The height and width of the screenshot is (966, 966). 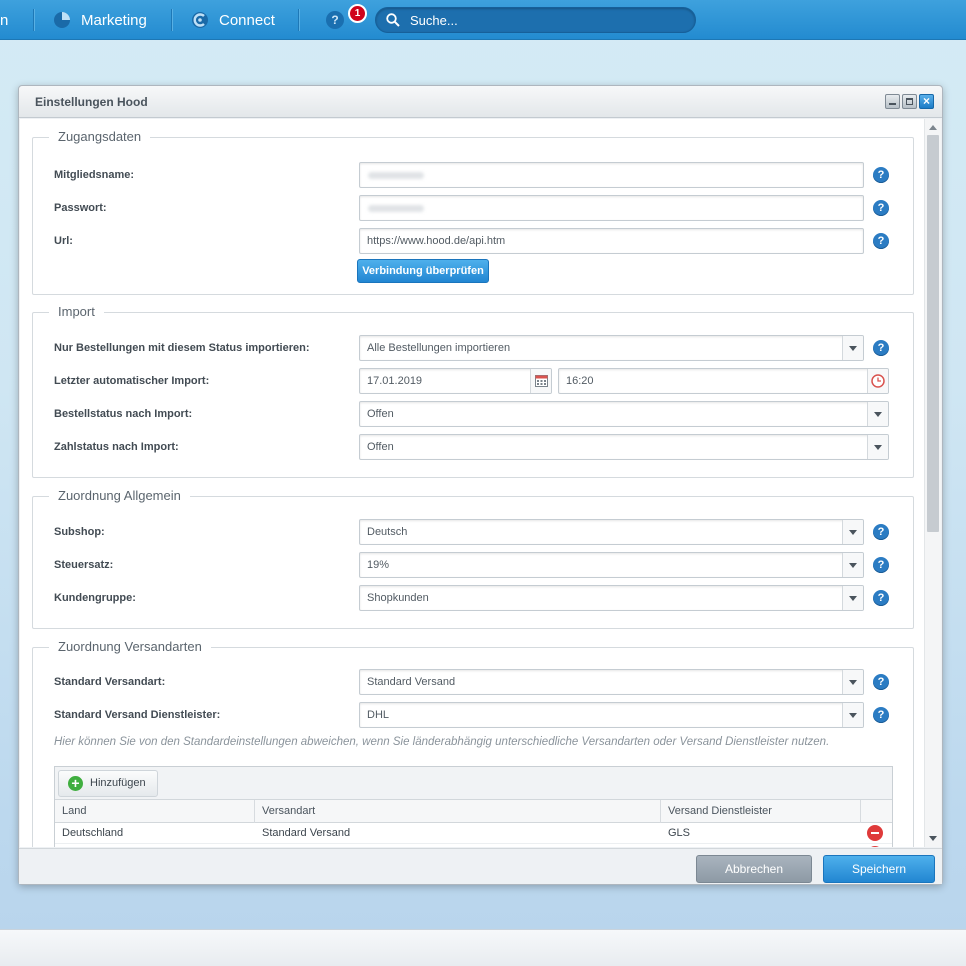 What do you see at coordinates (95, 598) in the screenshot?
I see `kundengruppe-label: Kundengruppe:` at bounding box center [95, 598].